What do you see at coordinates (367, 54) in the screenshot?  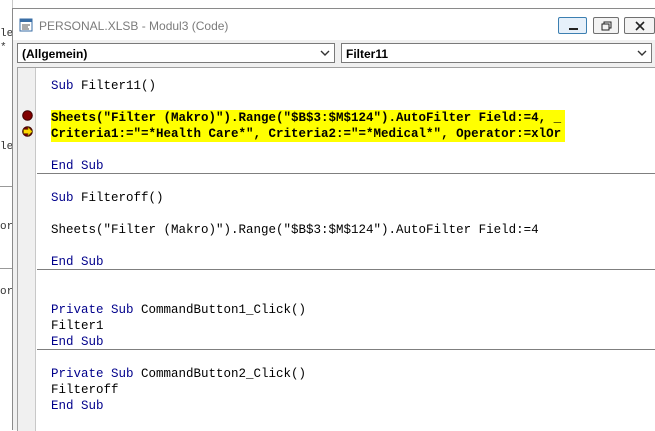 I see `procedure-dropdown-value: Filter11` at bounding box center [367, 54].